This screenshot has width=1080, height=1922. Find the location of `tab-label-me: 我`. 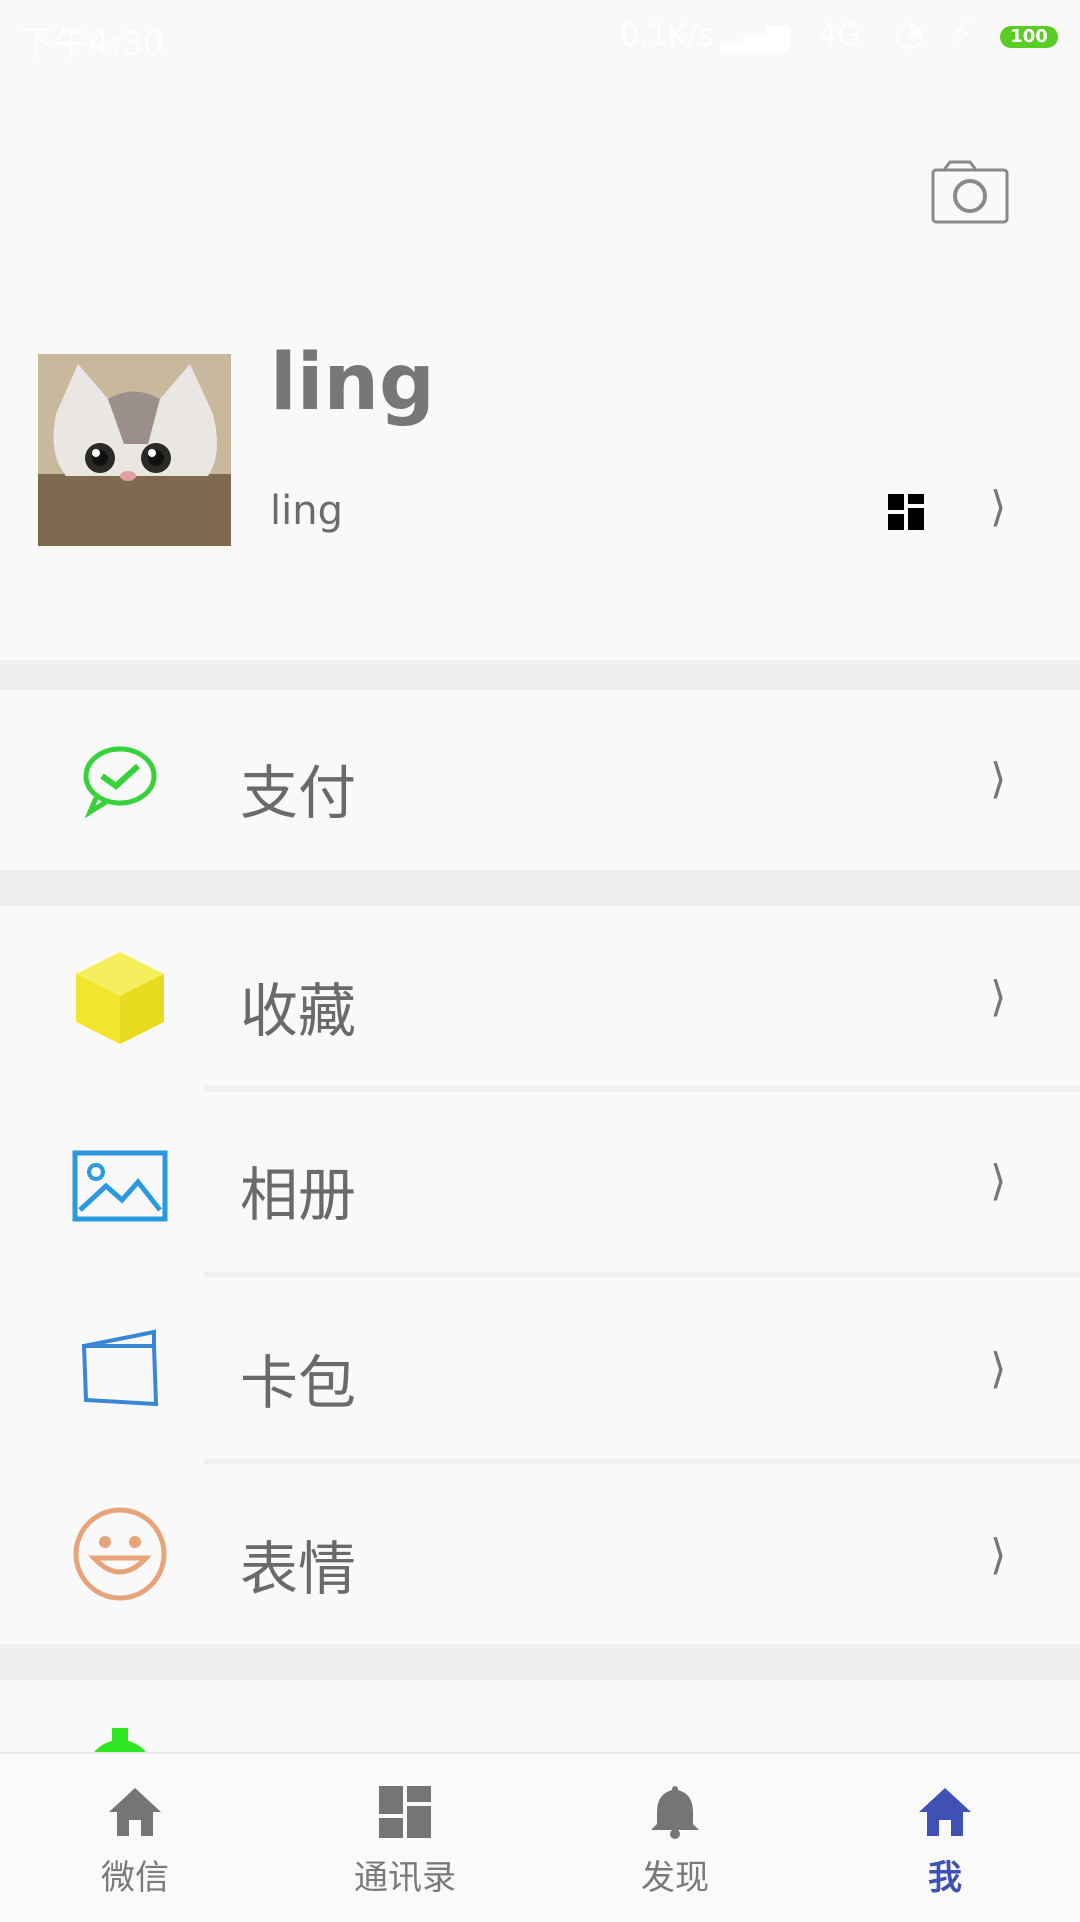

tab-label-me: 我 is located at coordinates (945, 1878).